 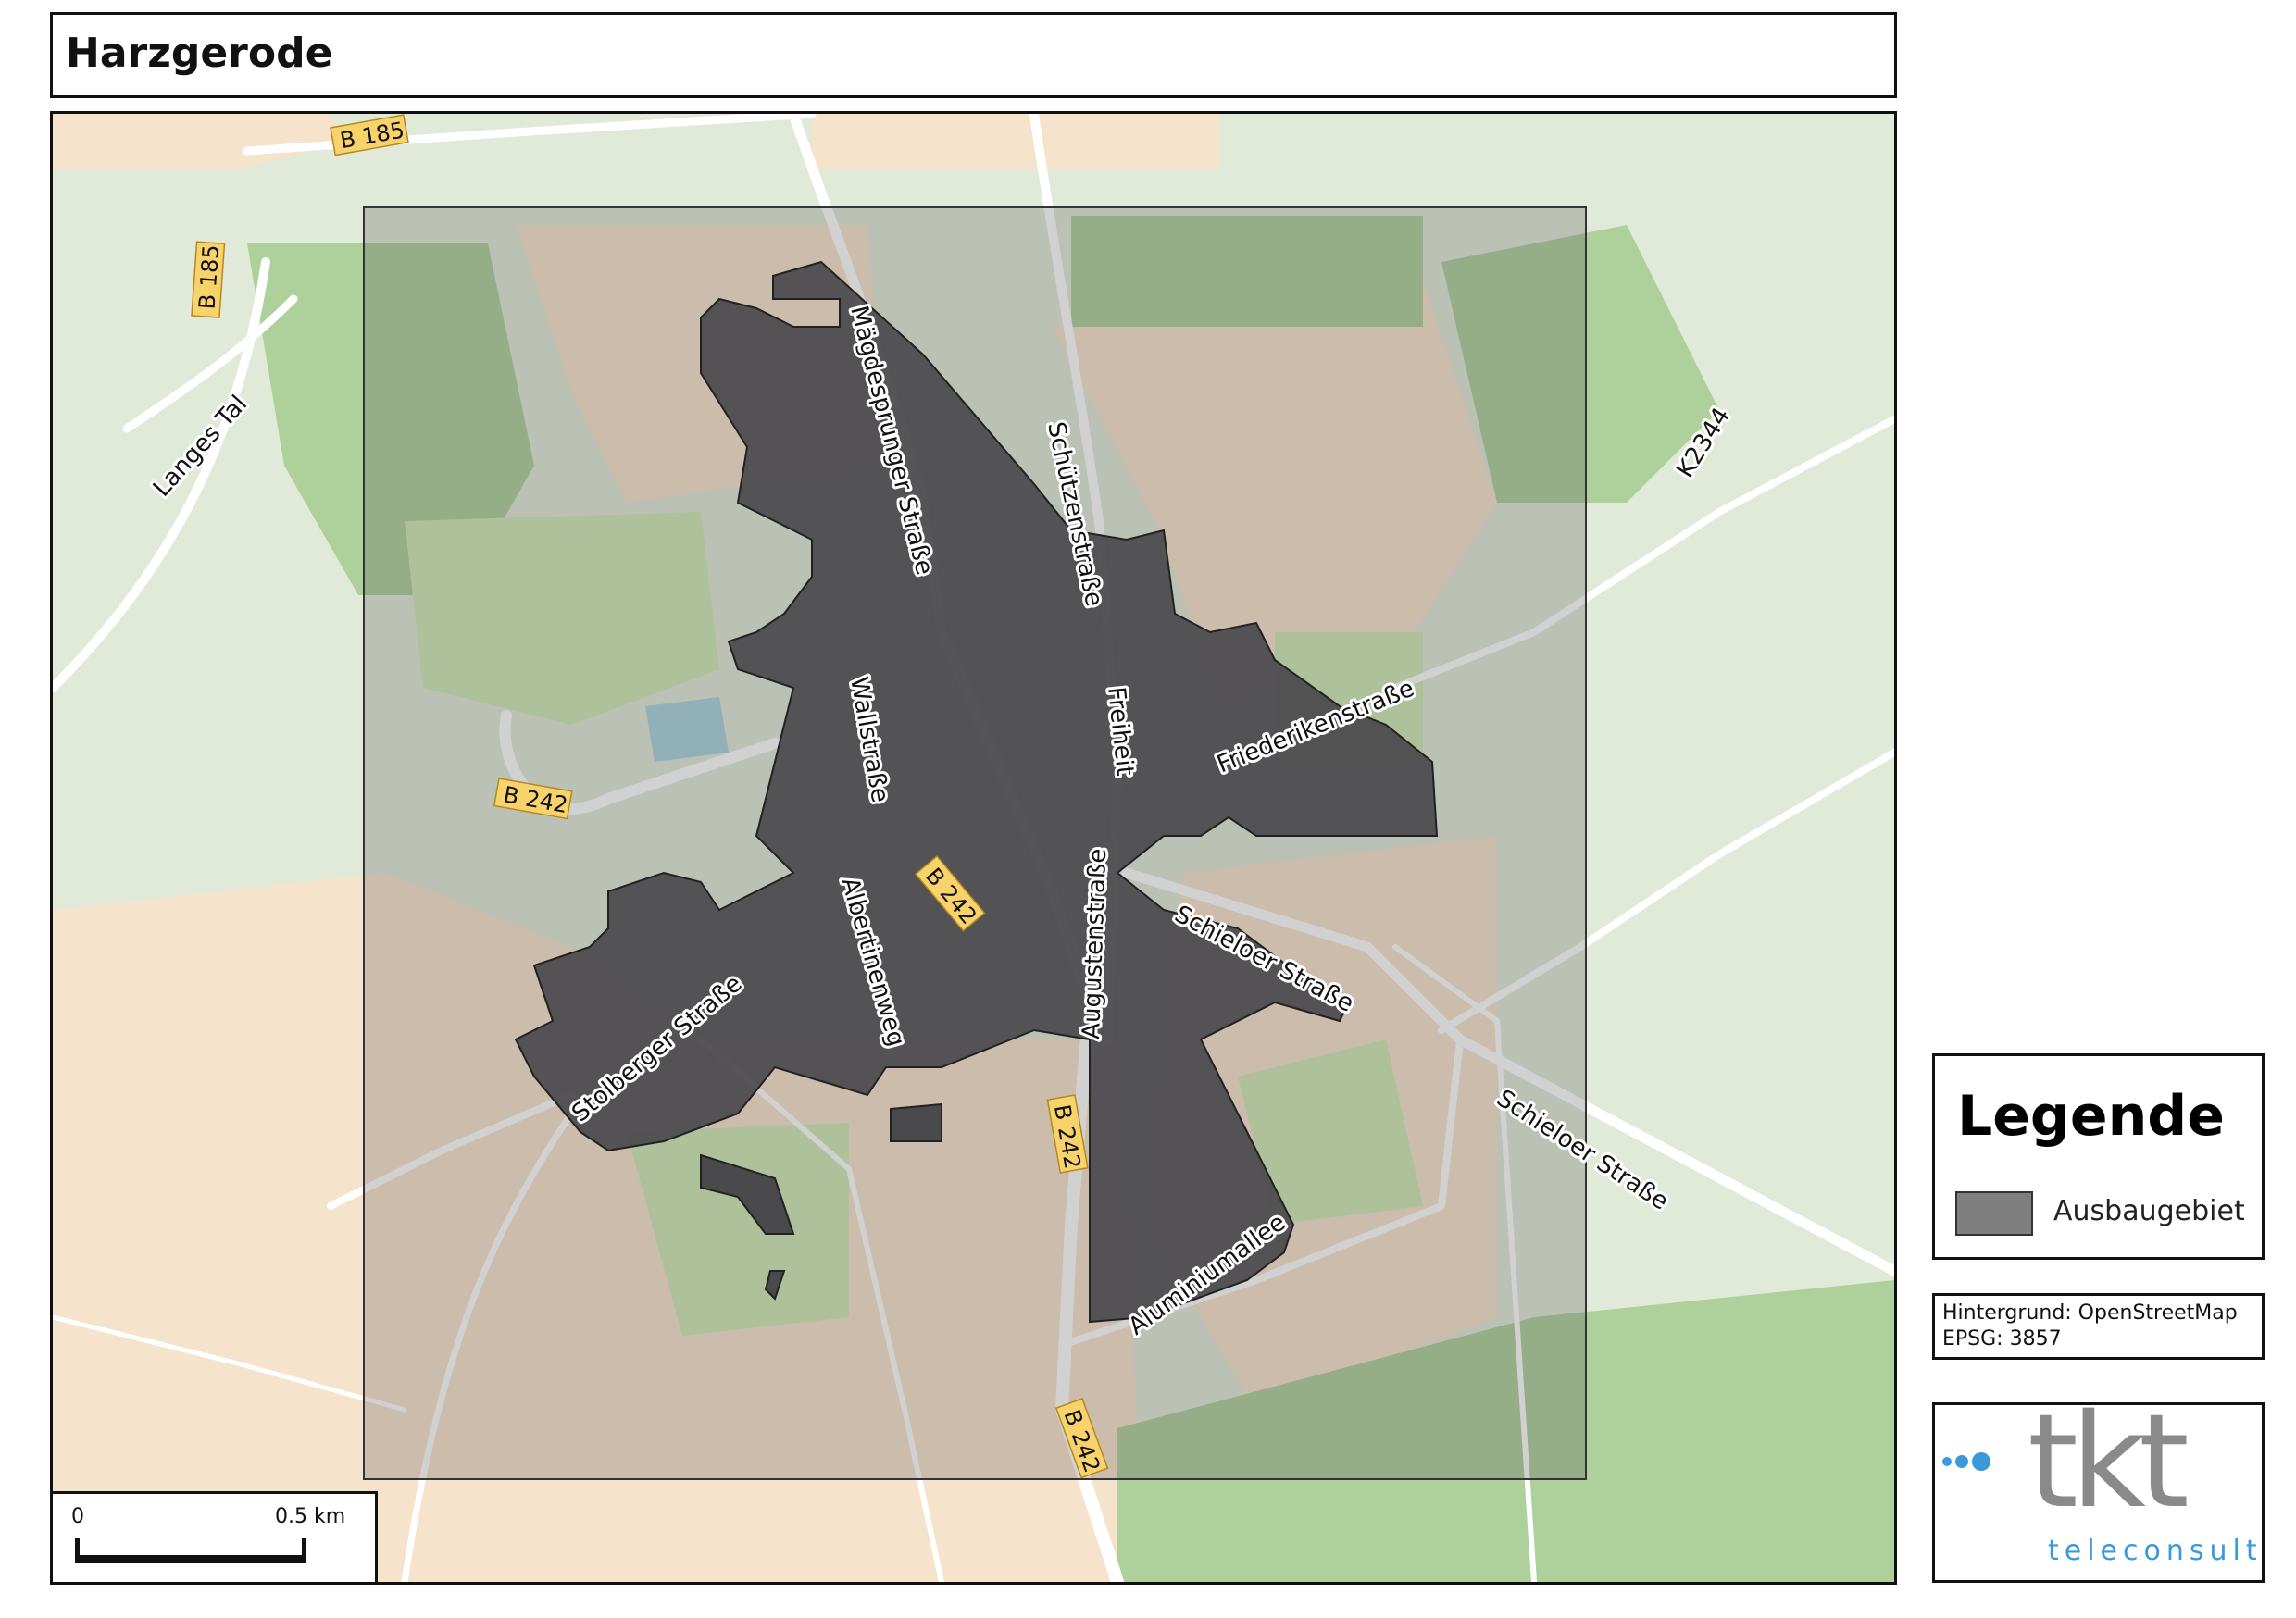 What do you see at coordinates (2091, 1116) in the screenshot?
I see `legend-title: Legende` at bounding box center [2091, 1116].